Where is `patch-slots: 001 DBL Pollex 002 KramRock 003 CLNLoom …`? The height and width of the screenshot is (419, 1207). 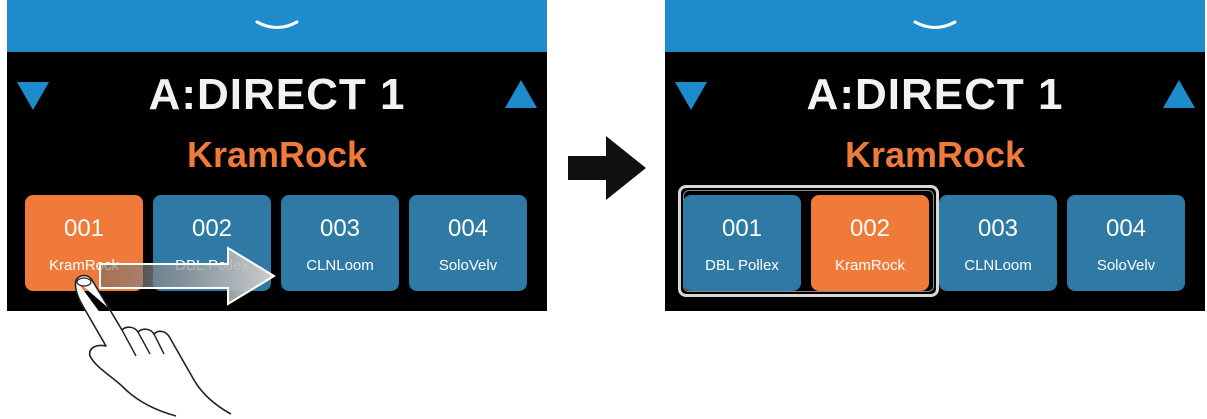
patch-slots: 001 DBL Pollex 002 KramRock 003 CLNLoom … is located at coordinates (935, 243).